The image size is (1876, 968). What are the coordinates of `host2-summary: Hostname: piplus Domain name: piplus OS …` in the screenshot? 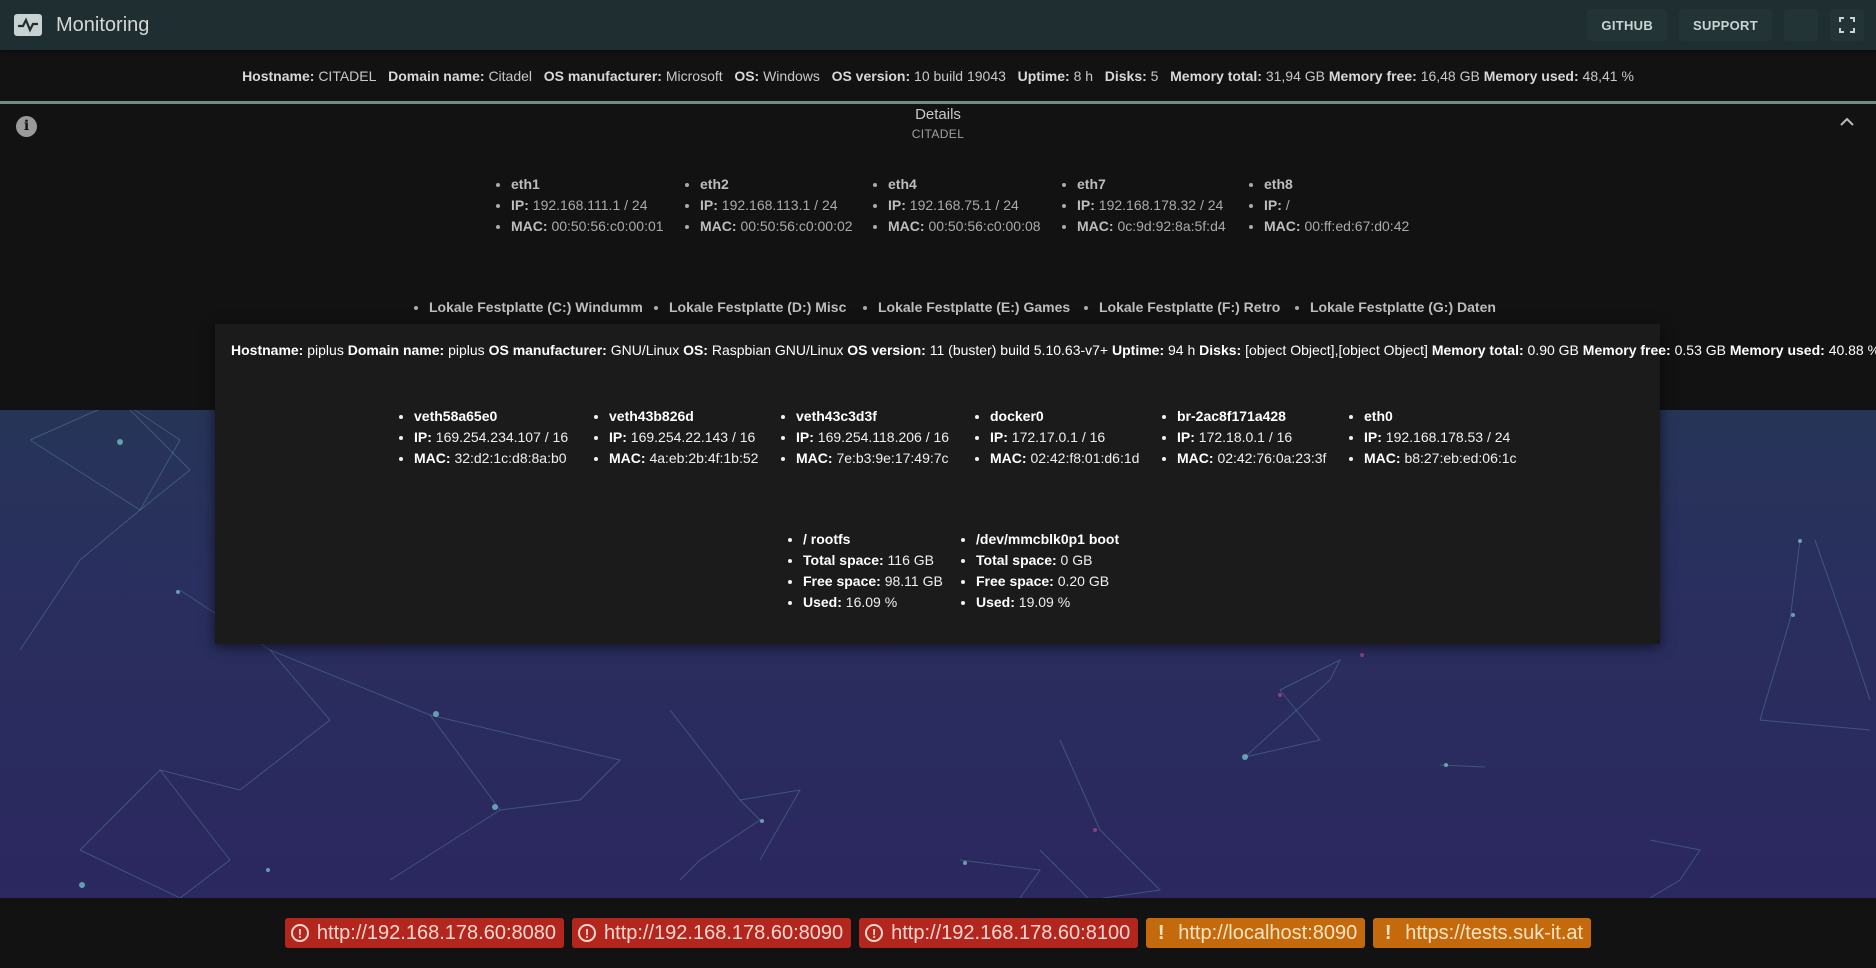 It's located at (1045, 341).